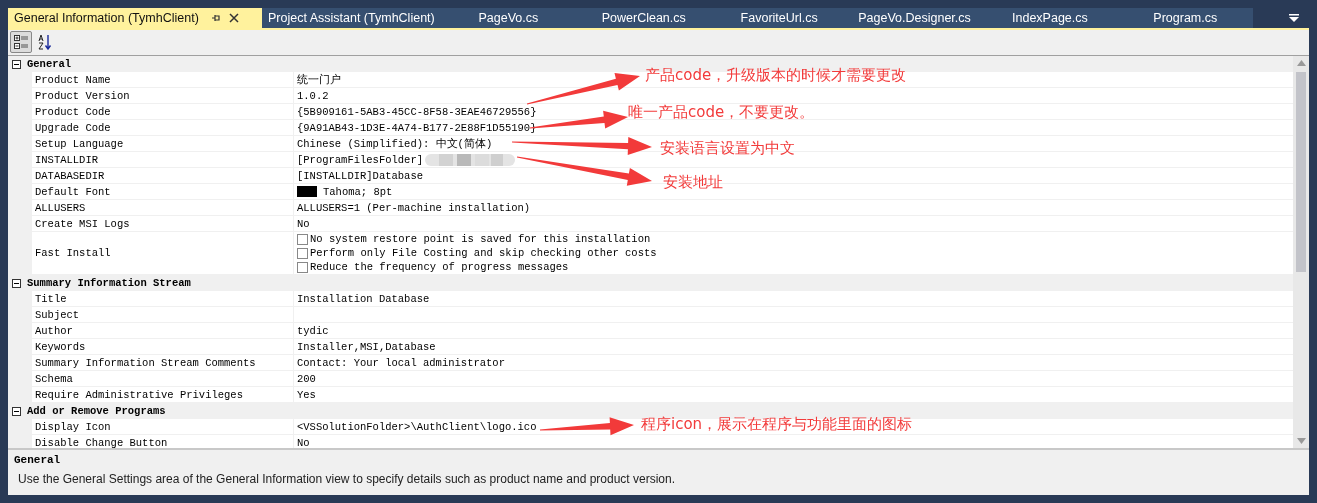 This screenshot has height=503, width=1317. Describe the element at coordinates (319, 79) in the screenshot. I see `property-value: 统一门户` at that location.